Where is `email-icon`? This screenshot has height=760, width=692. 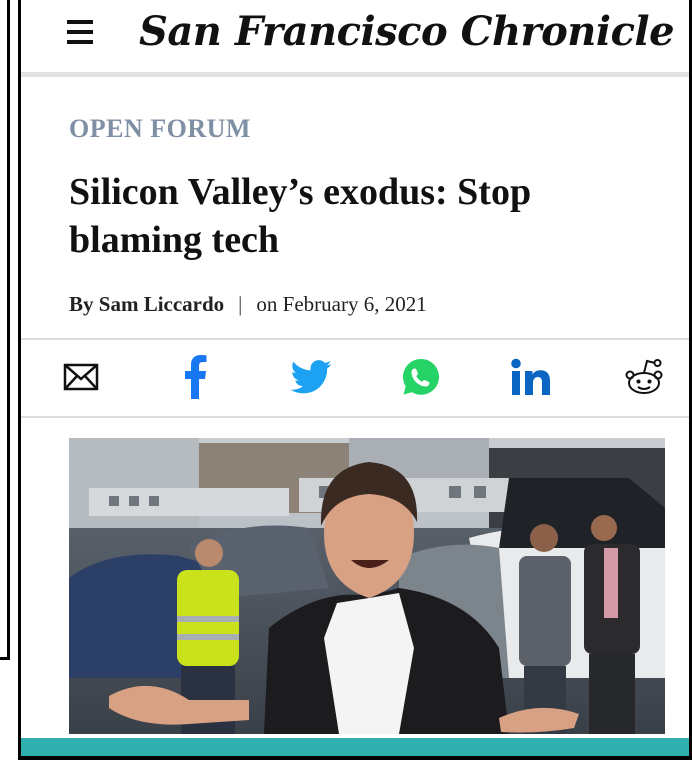 email-icon is located at coordinates (81, 377).